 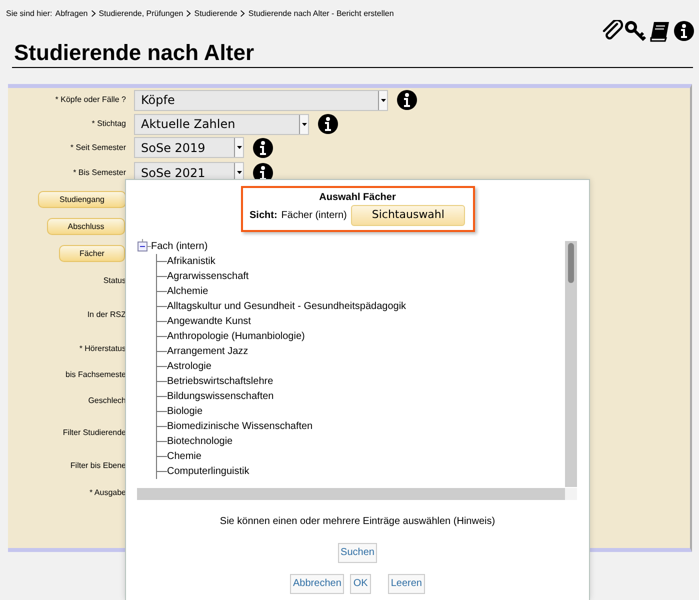 What do you see at coordinates (184, 456) in the screenshot?
I see `tree-item: Chemie` at bounding box center [184, 456].